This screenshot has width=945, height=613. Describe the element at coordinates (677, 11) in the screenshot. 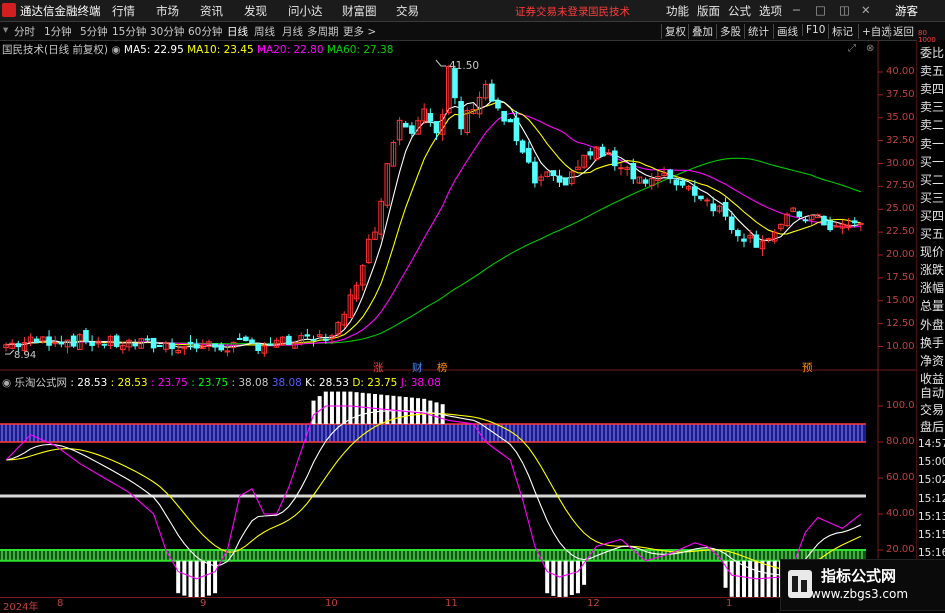

I see `menu-gongneng: 功能` at that location.